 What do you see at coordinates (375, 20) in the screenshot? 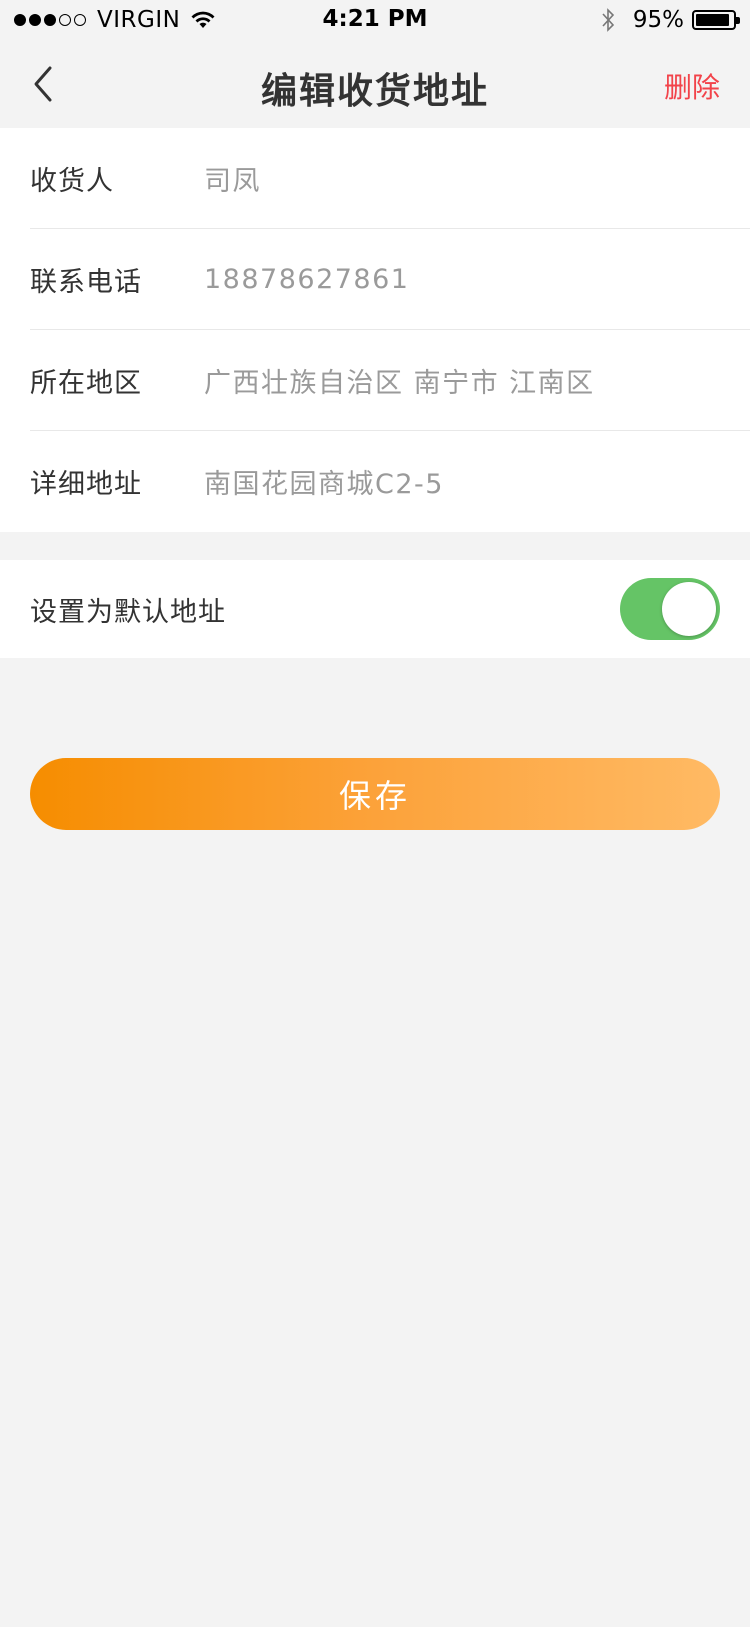
I see `status-bar: VIRGIN 4:21 PM 95%` at bounding box center [375, 20].